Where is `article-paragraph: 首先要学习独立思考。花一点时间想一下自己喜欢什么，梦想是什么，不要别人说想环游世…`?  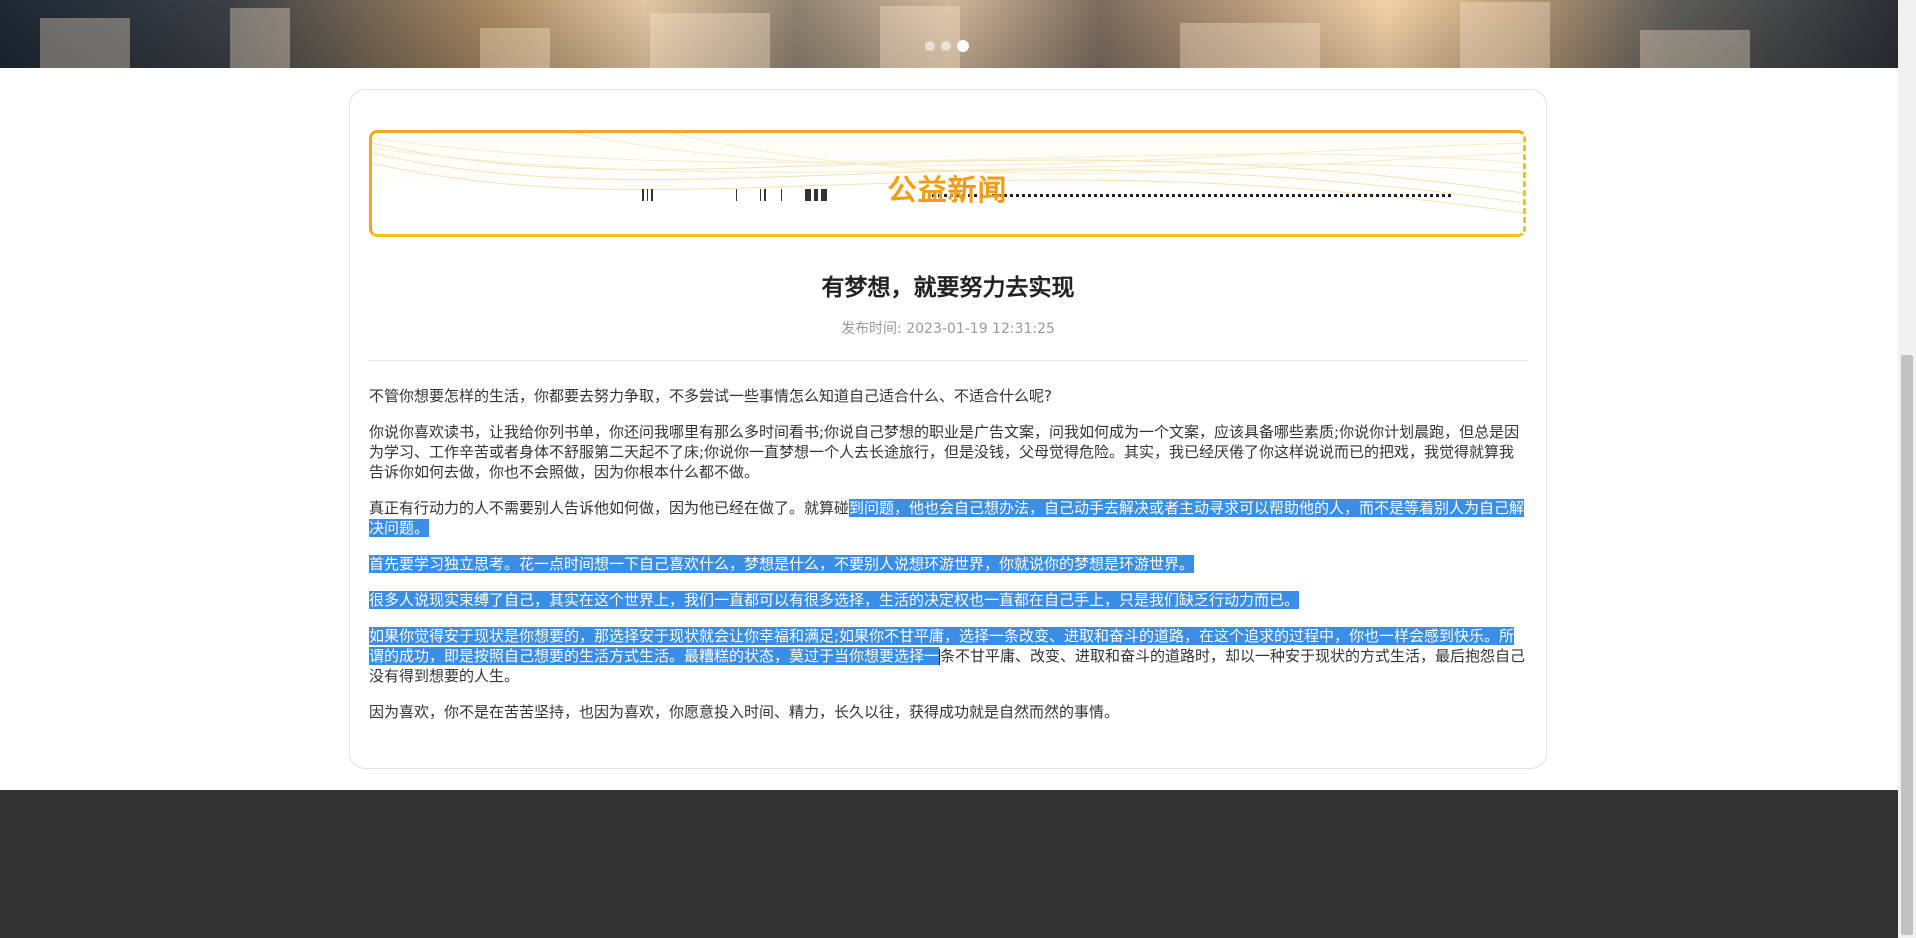 article-paragraph: 首先要学习独立思考。花一点时间想一下自己喜欢什么，梦想是什么，不要别人说想环游世… is located at coordinates (948, 564).